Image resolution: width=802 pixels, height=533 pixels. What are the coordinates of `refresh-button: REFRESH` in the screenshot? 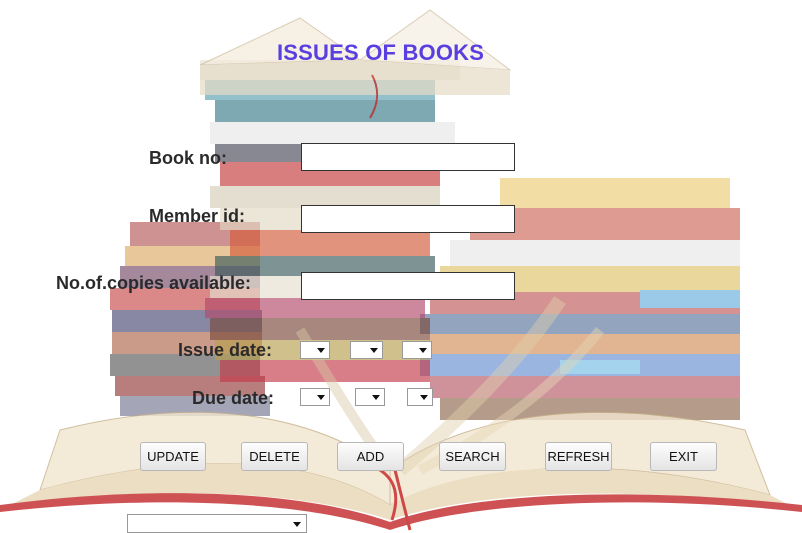 It's located at (578, 456).